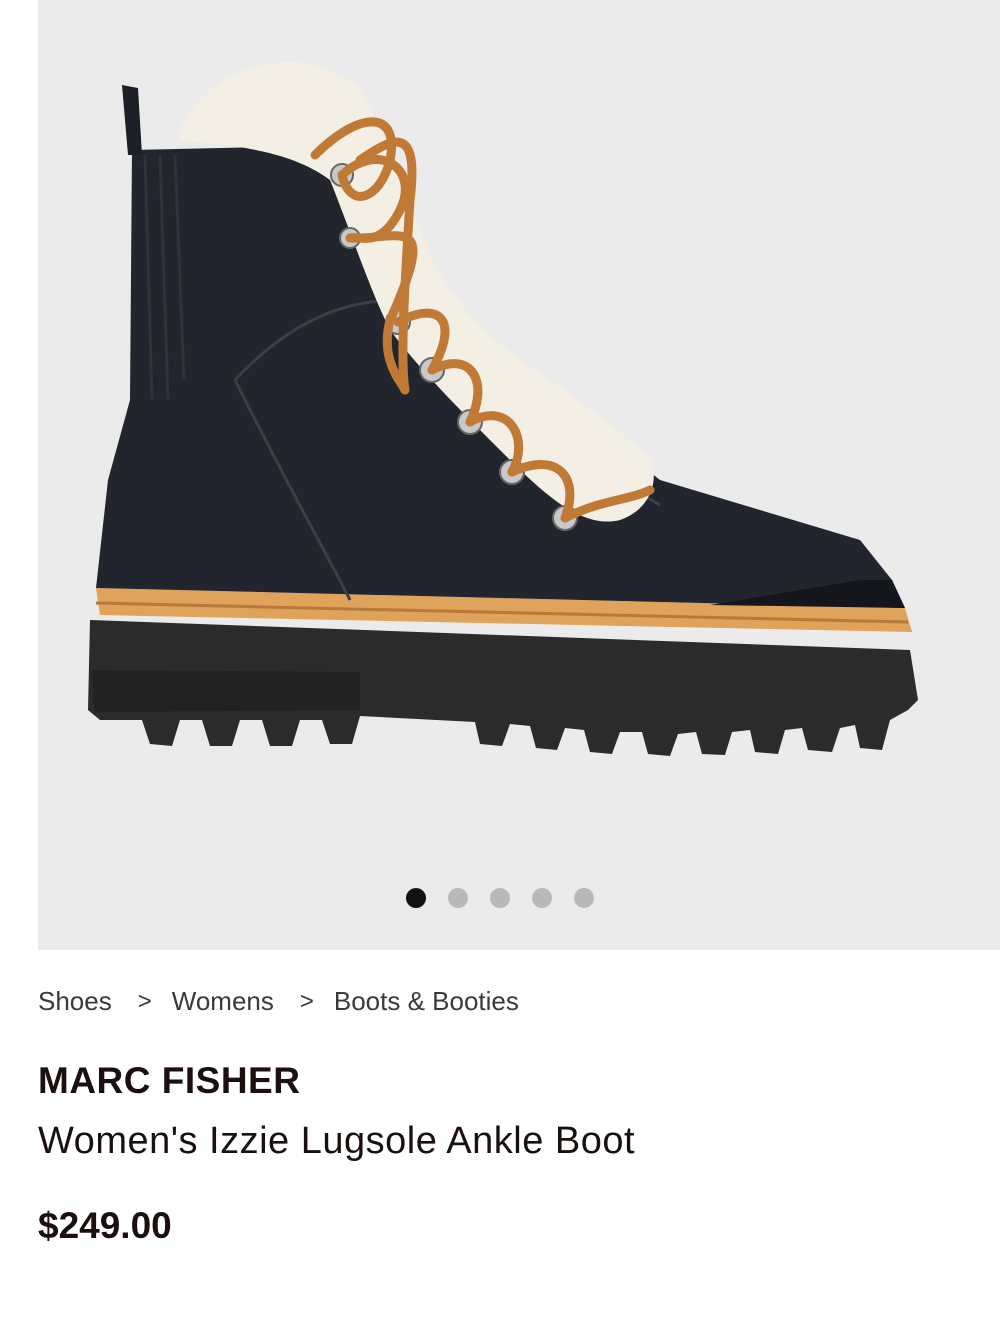  I want to click on product-title: Women's Izzie Lugsole Ankle Boot, so click(337, 1141).